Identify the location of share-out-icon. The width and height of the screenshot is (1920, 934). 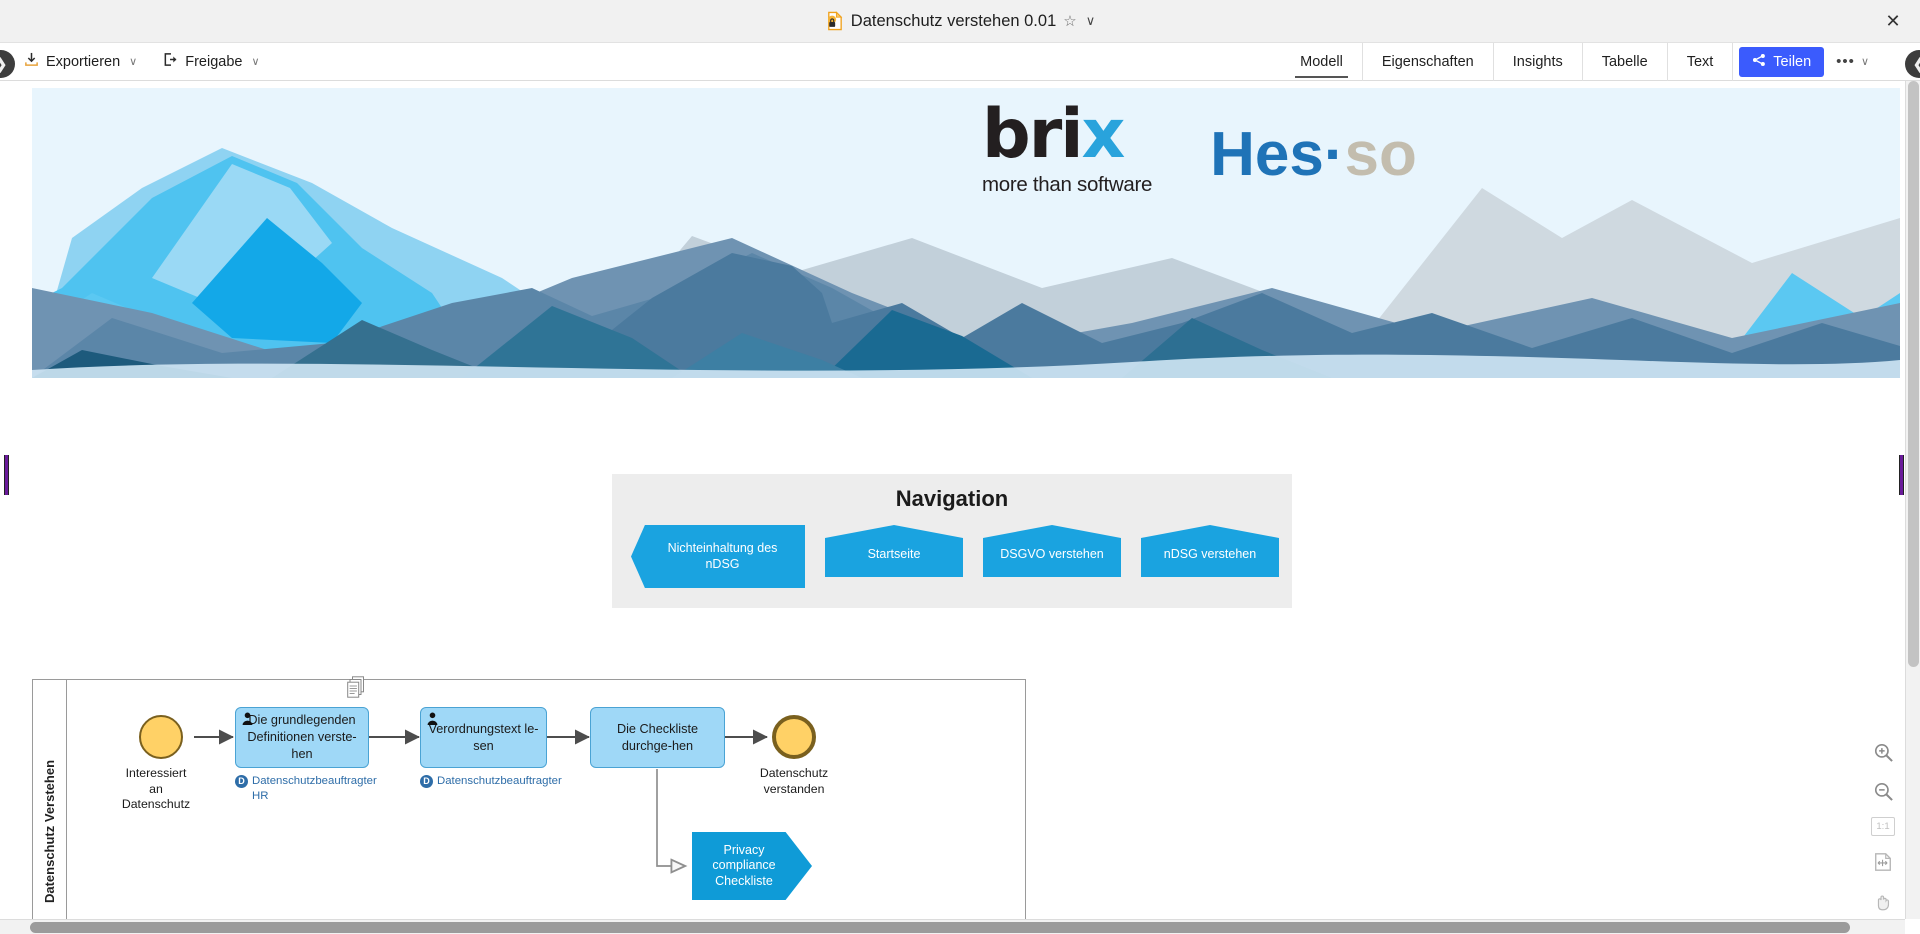
(170, 61).